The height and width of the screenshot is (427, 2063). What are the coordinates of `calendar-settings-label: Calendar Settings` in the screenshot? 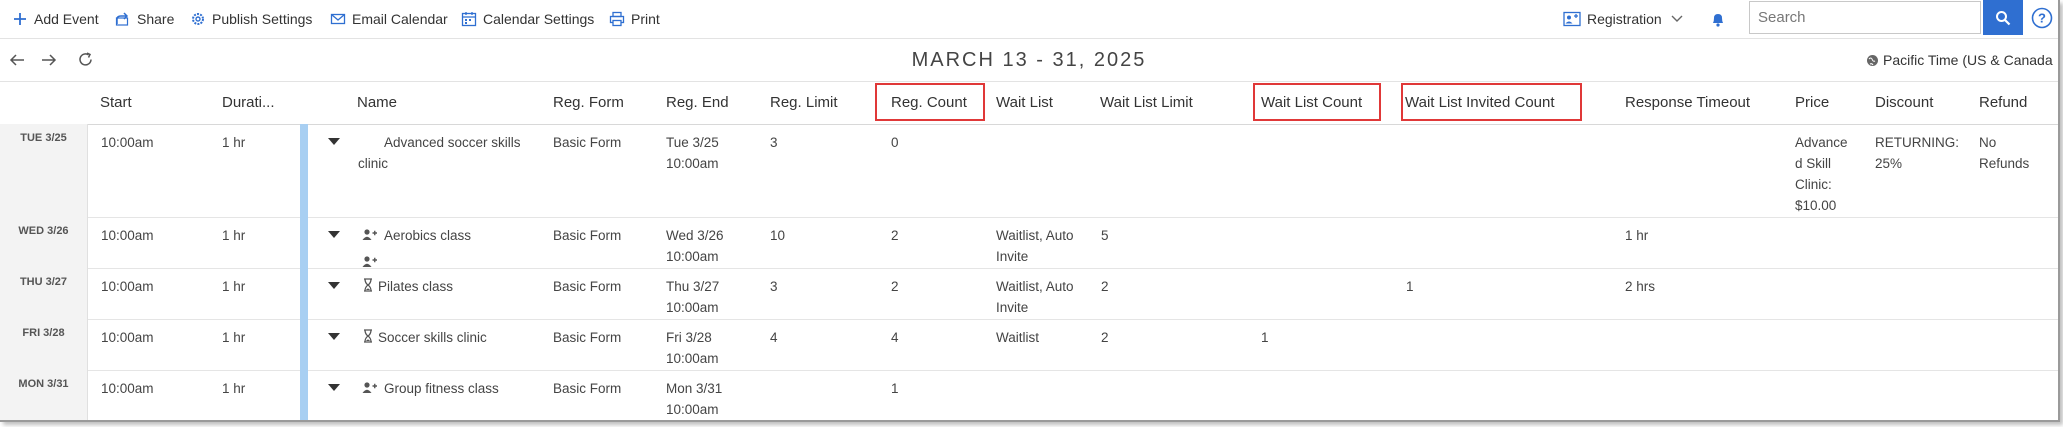 It's located at (539, 19).